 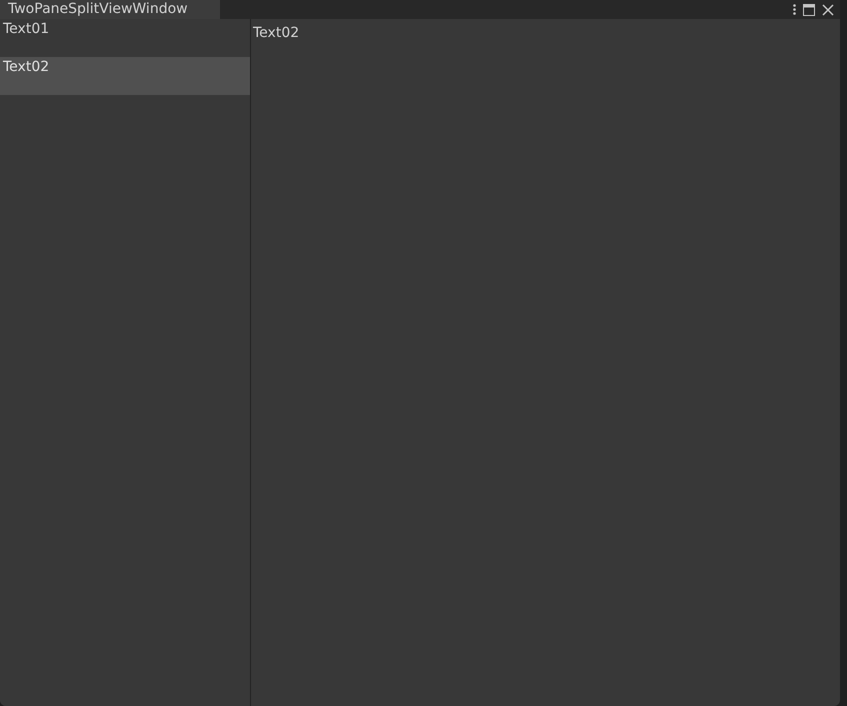 What do you see at coordinates (125, 76) in the screenshot?
I see `list-item: Text02` at bounding box center [125, 76].